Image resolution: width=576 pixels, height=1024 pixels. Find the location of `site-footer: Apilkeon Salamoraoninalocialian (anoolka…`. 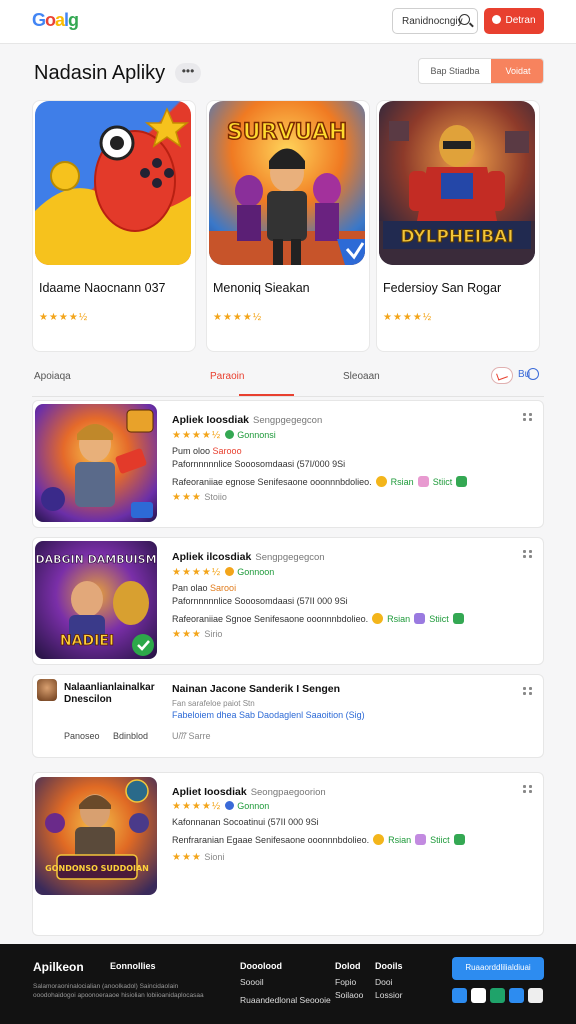

site-footer: Apilkeon Salamoraoninalocialian (anoolka… is located at coordinates (288, 984).